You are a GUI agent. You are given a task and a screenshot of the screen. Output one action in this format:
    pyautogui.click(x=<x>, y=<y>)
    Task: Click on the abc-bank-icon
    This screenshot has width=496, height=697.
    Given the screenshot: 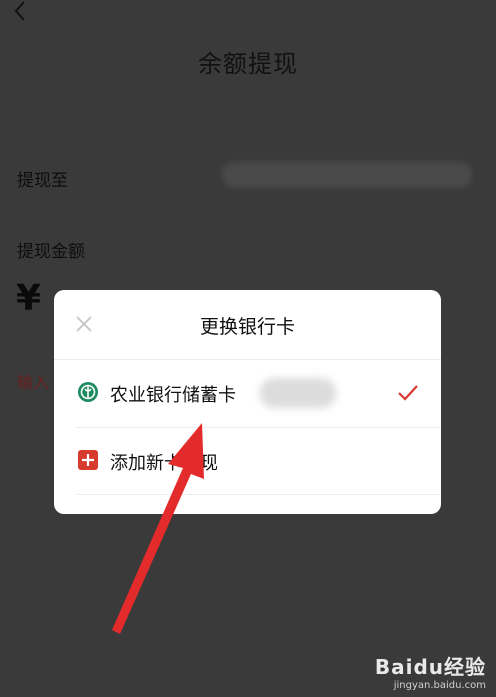 What is the action you would take?
    pyautogui.click(x=88, y=392)
    